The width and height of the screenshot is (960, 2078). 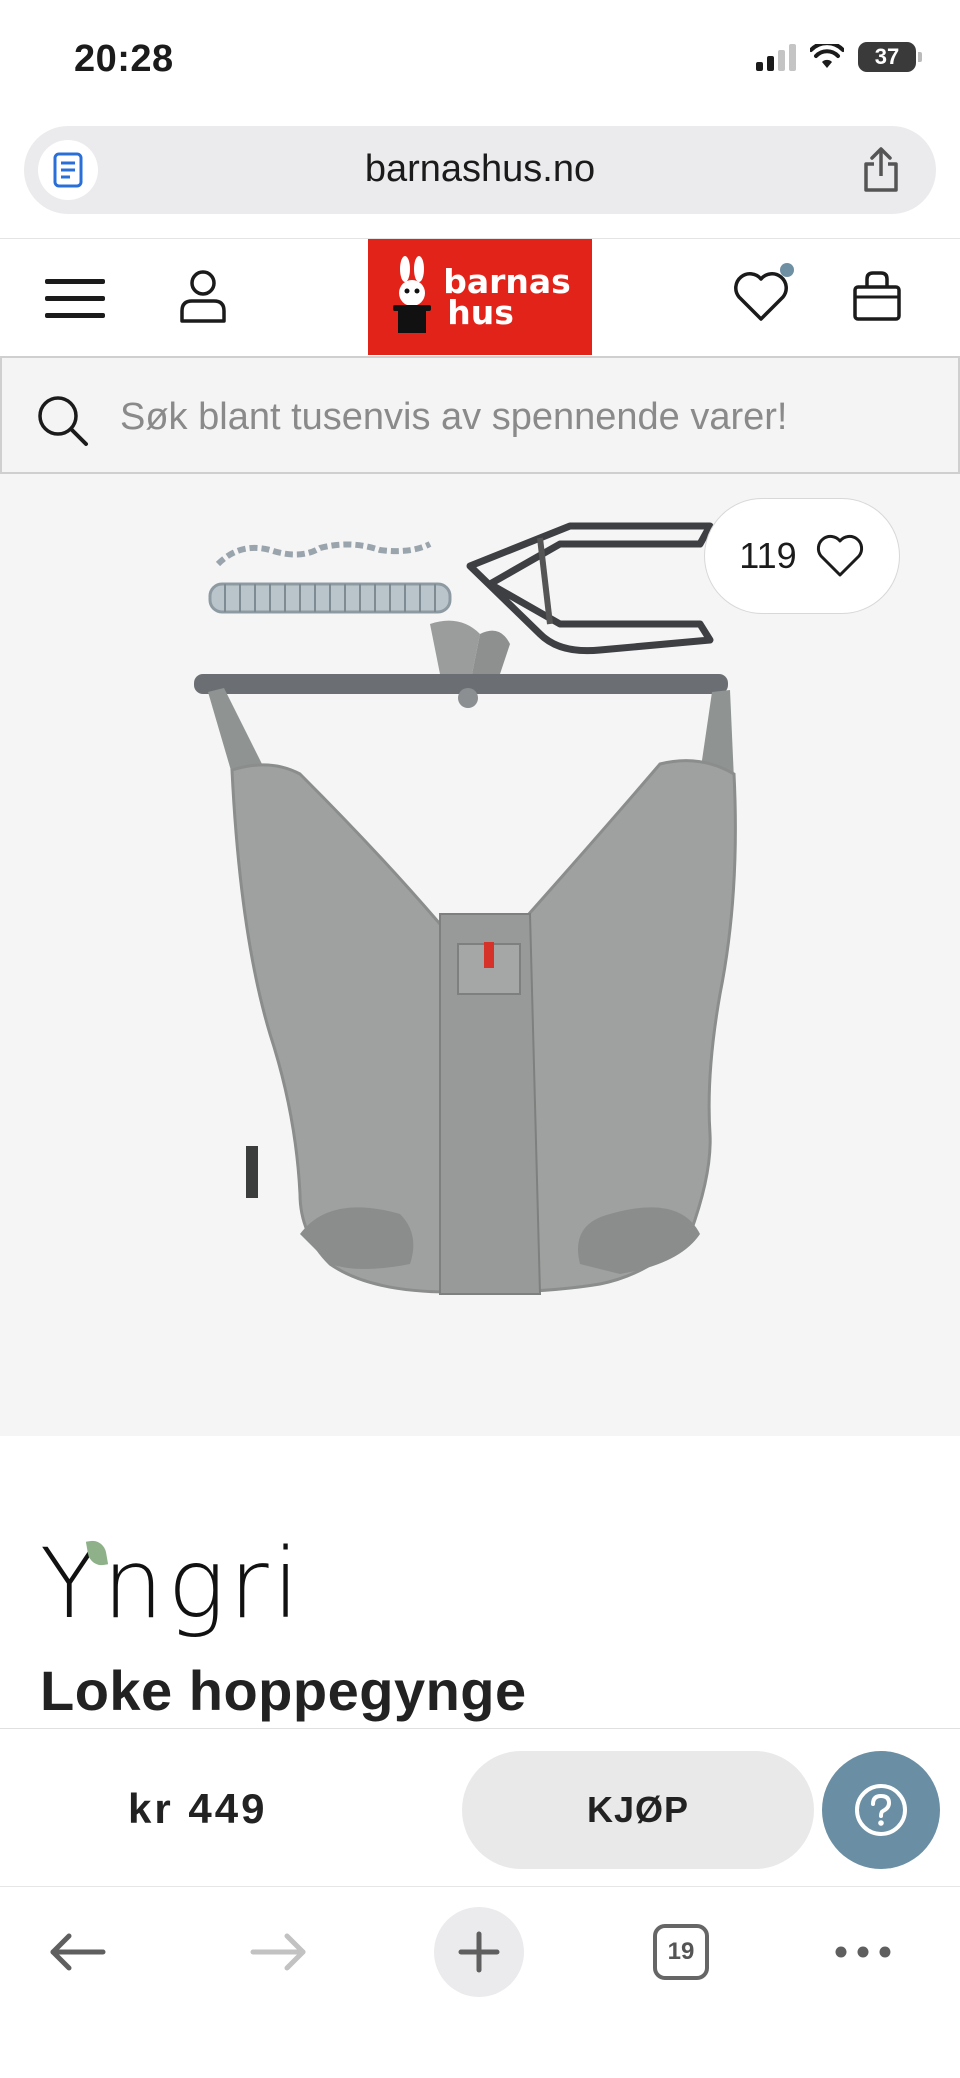 I want to click on wishlist-button, so click(x=761, y=296).